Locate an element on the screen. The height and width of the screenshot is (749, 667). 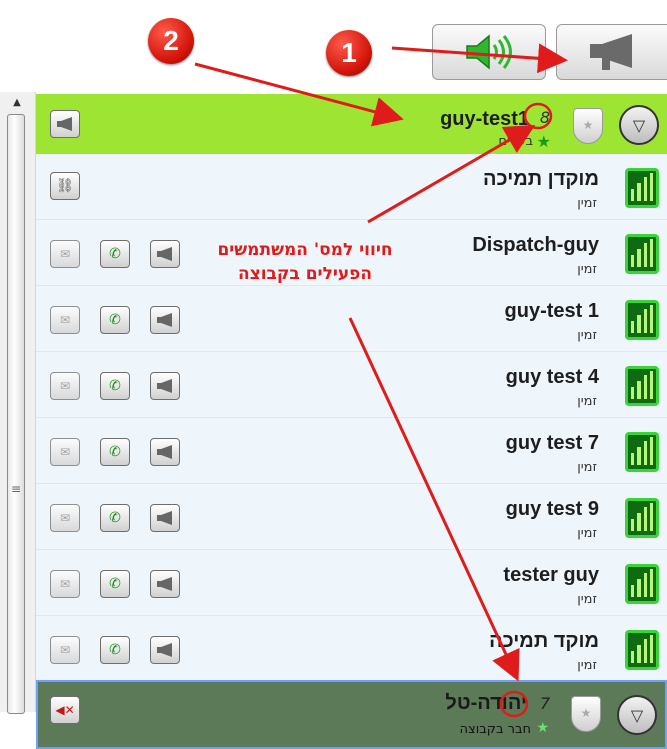
member-row: ⛓ מוקדן תמיכה זמין is located at coordinates (351, 187).